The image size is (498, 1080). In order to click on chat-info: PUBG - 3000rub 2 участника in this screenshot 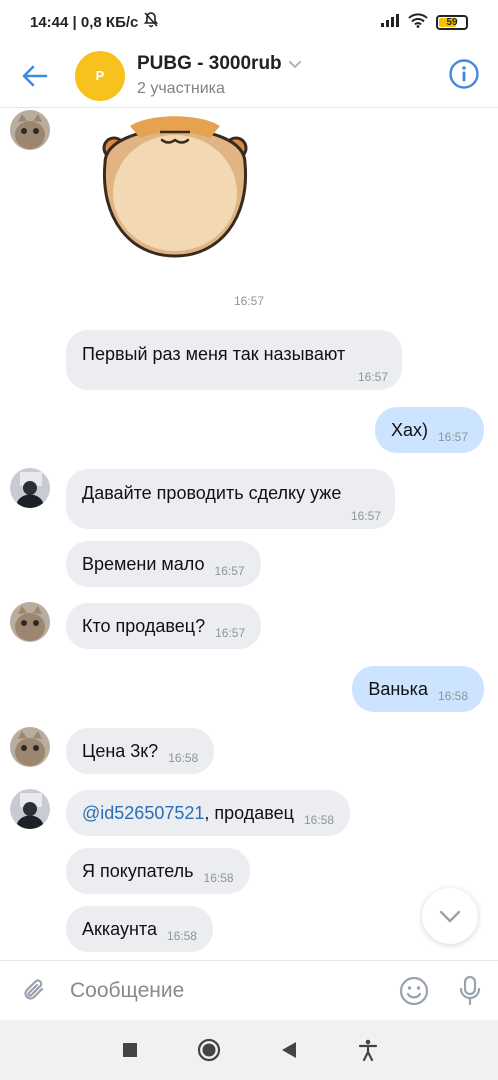, I will do `click(219, 75)`.